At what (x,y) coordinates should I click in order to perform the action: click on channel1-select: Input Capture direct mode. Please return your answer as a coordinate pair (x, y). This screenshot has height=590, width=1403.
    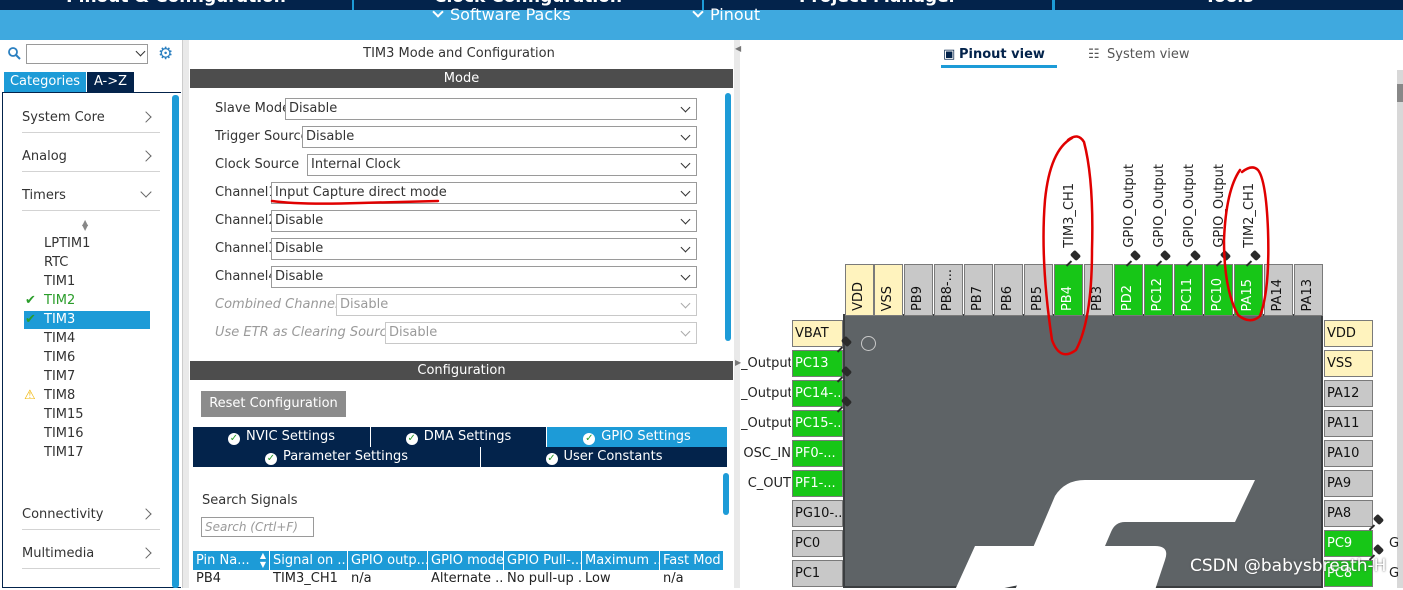
    Looking at the image, I should click on (484, 193).